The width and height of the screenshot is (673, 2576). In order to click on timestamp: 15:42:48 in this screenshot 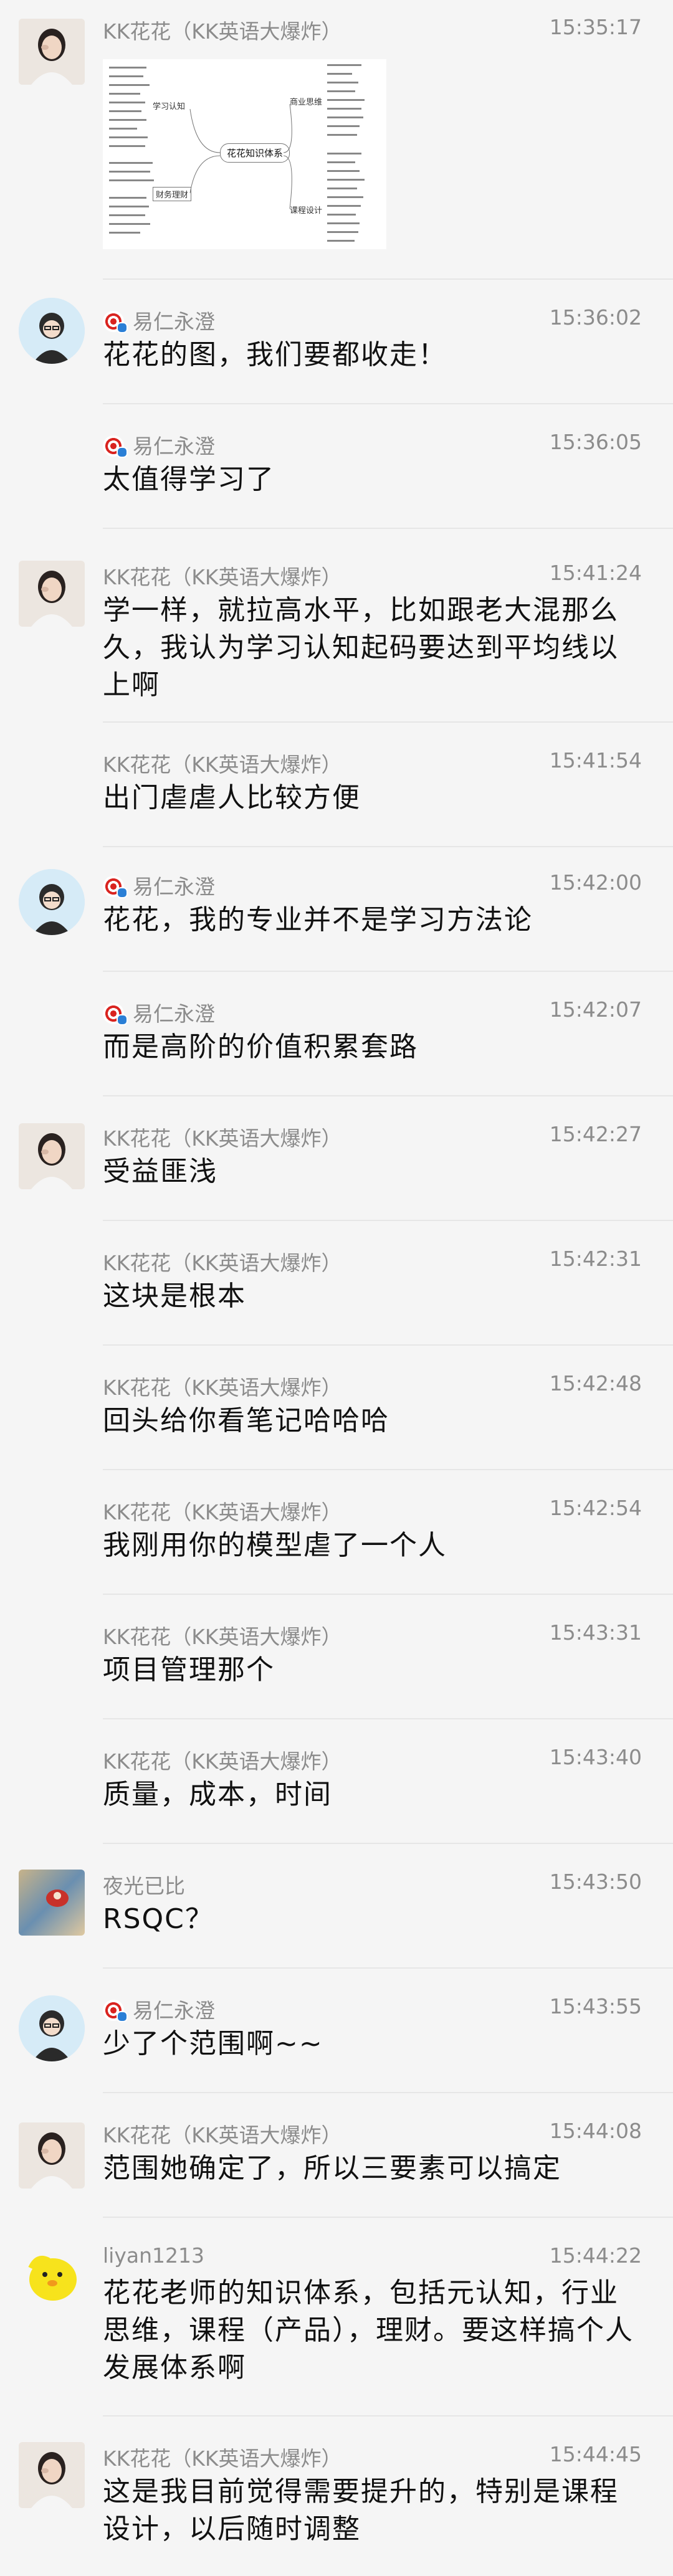, I will do `click(595, 1383)`.